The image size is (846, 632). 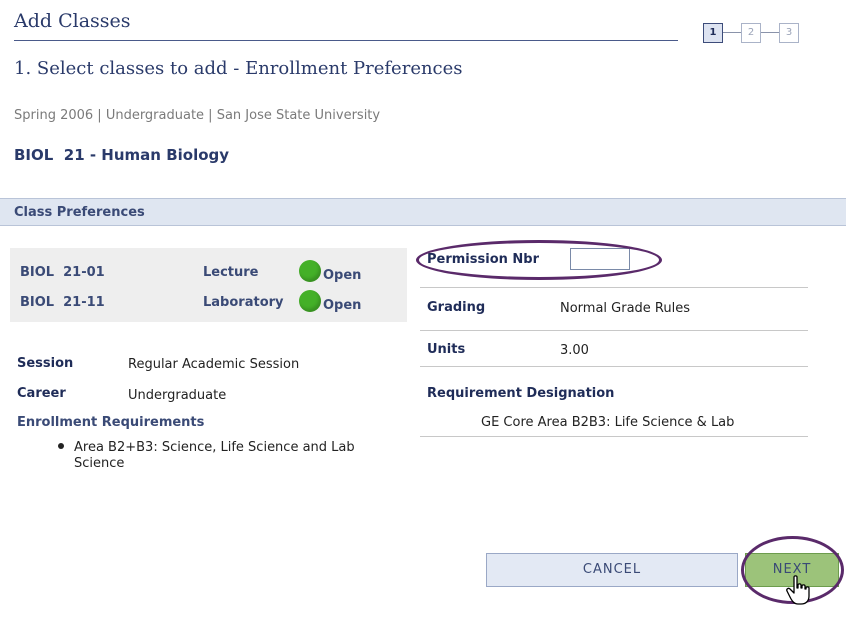 What do you see at coordinates (41, 393) in the screenshot?
I see `career-label: Career` at bounding box center [41, 393].